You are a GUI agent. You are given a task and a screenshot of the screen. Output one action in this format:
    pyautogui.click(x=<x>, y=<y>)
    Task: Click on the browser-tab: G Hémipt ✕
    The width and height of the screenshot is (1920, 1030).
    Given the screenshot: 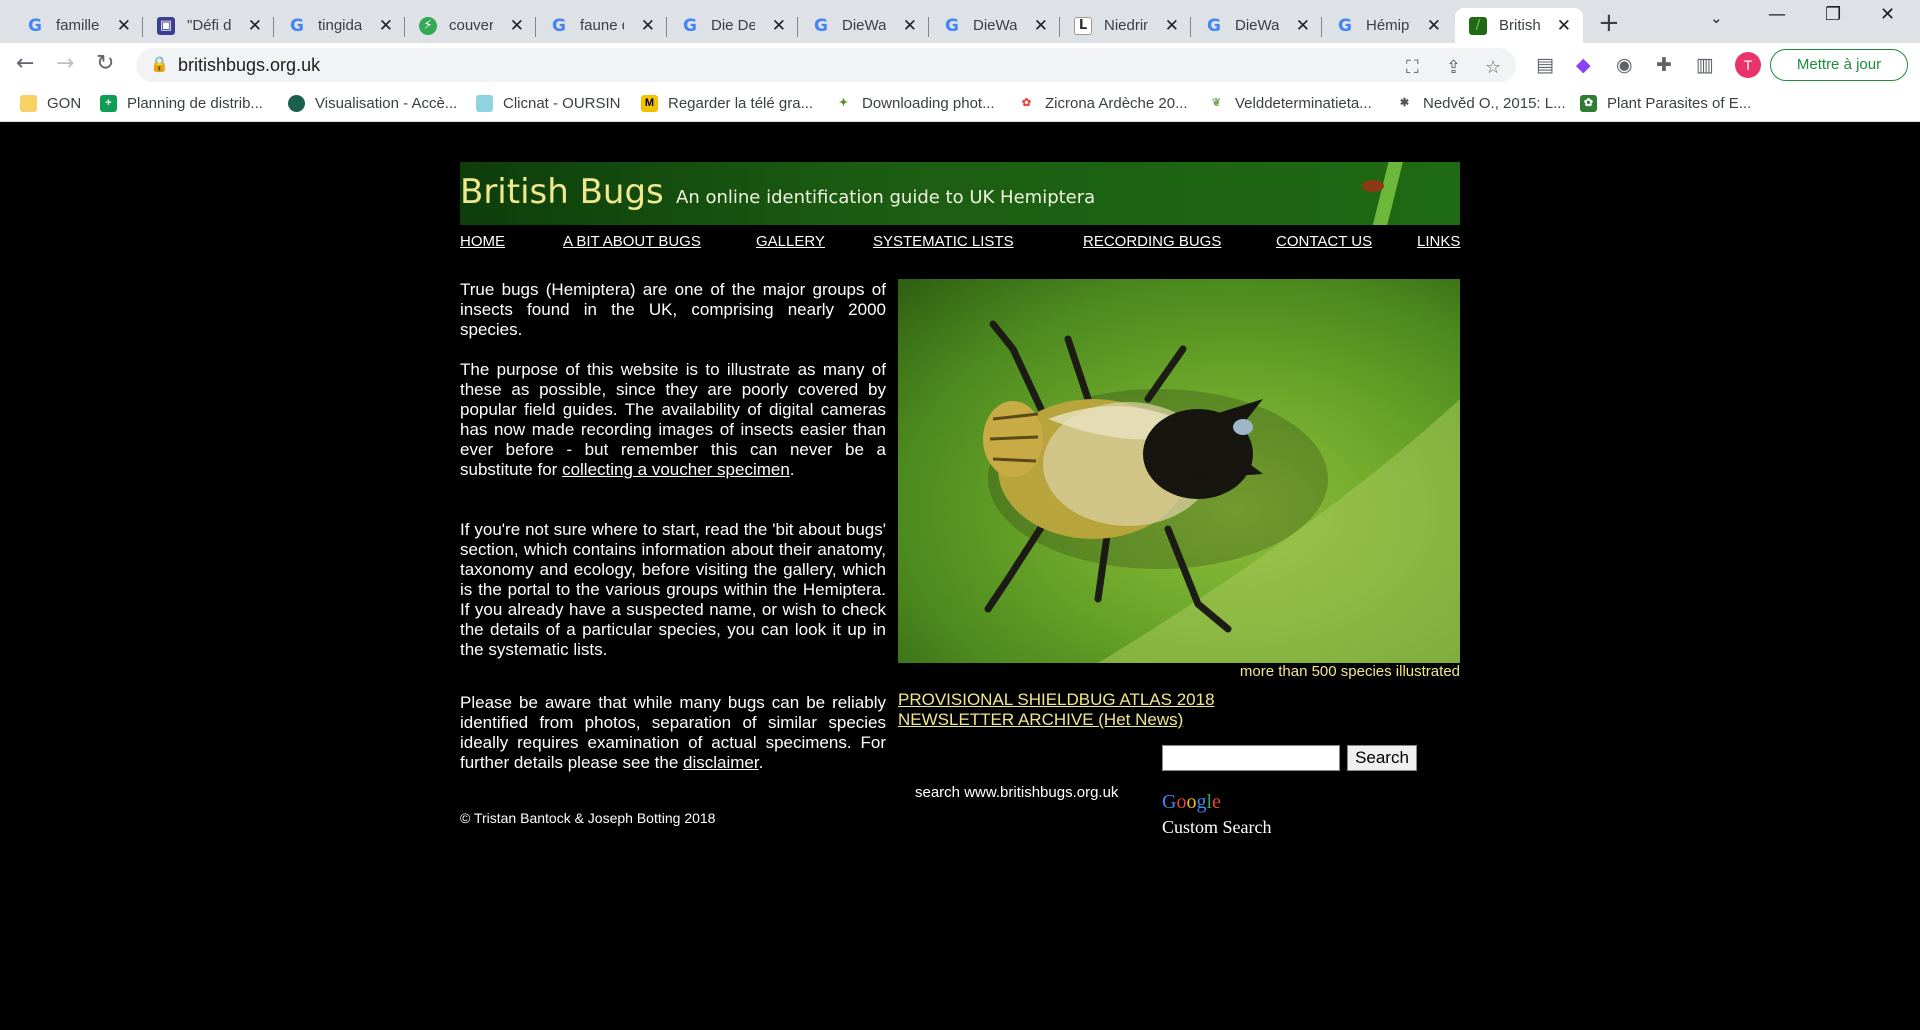 What is the action you would take?
    pyautogui.click(x=1387, y=25)
    